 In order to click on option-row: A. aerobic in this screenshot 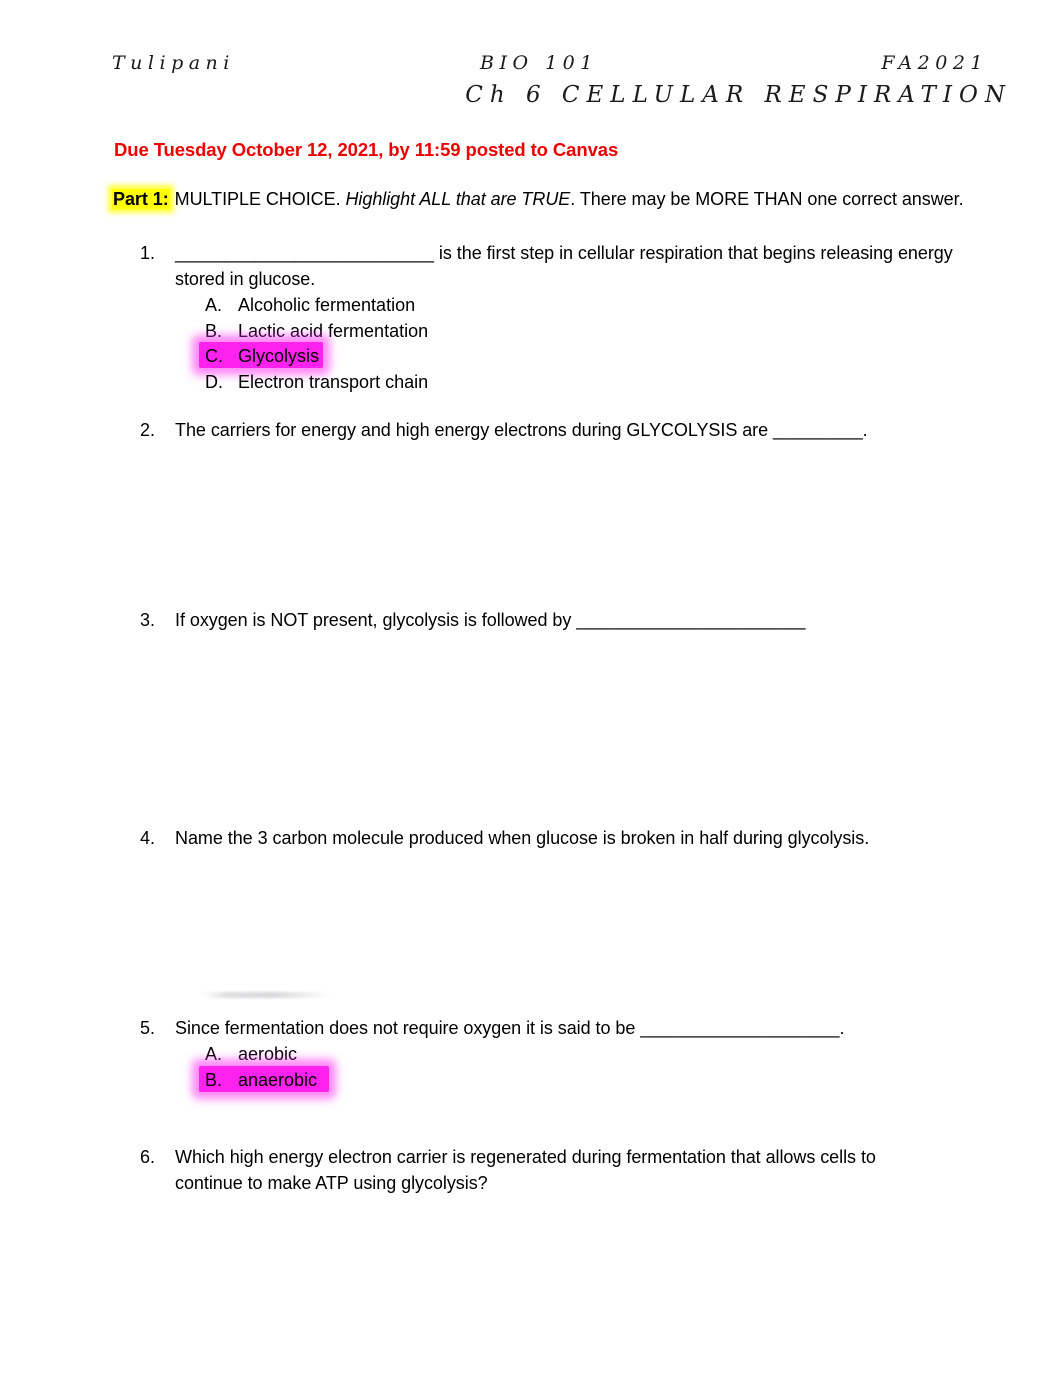, I will do `click(531, 1055)`.